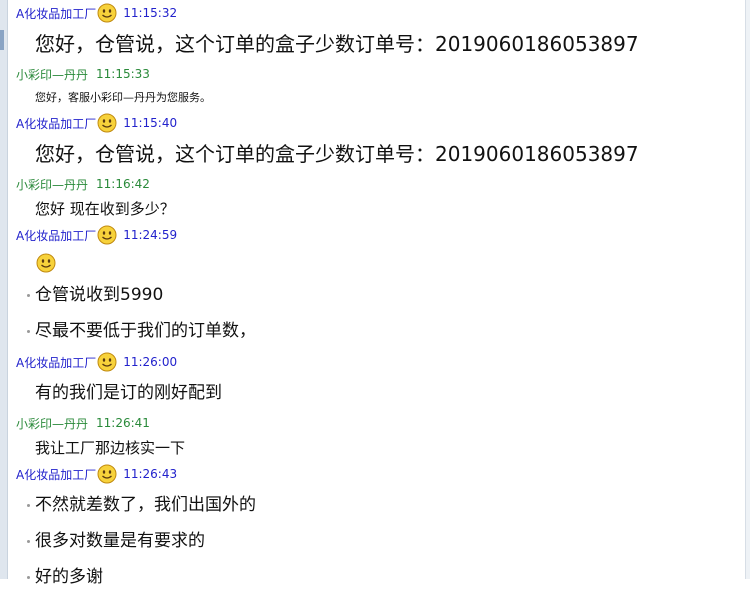  I want to click on scroll-marker, so click(2, 40).